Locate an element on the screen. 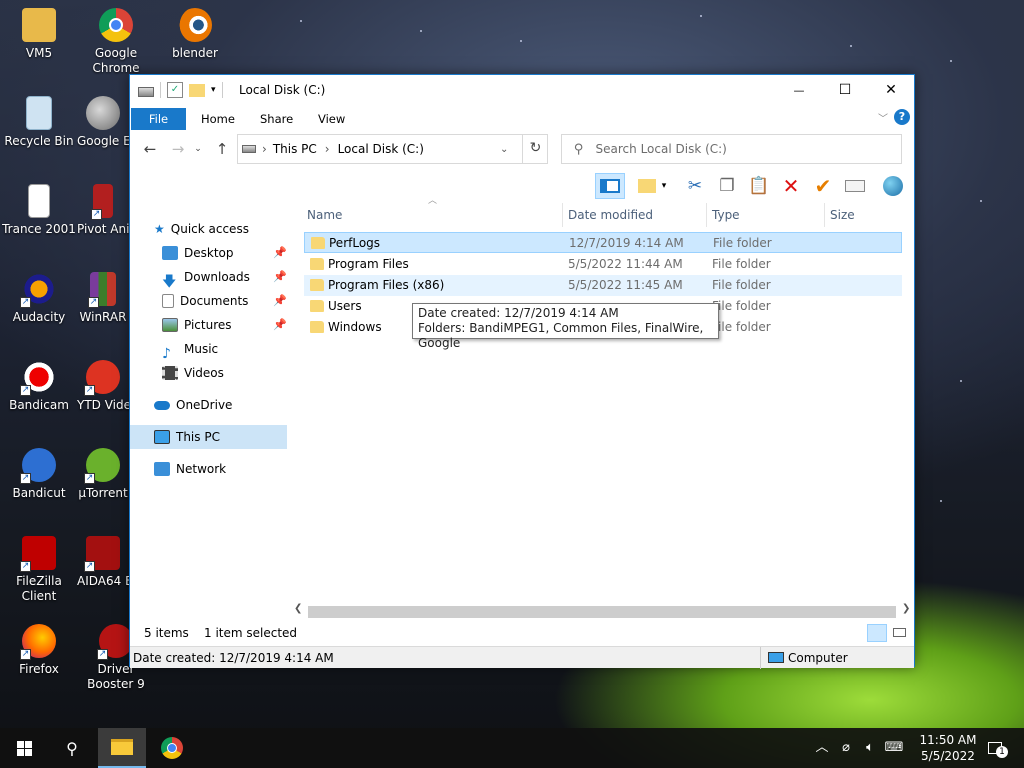  cut-icon: ✂ is located at coordinates (695, 186).